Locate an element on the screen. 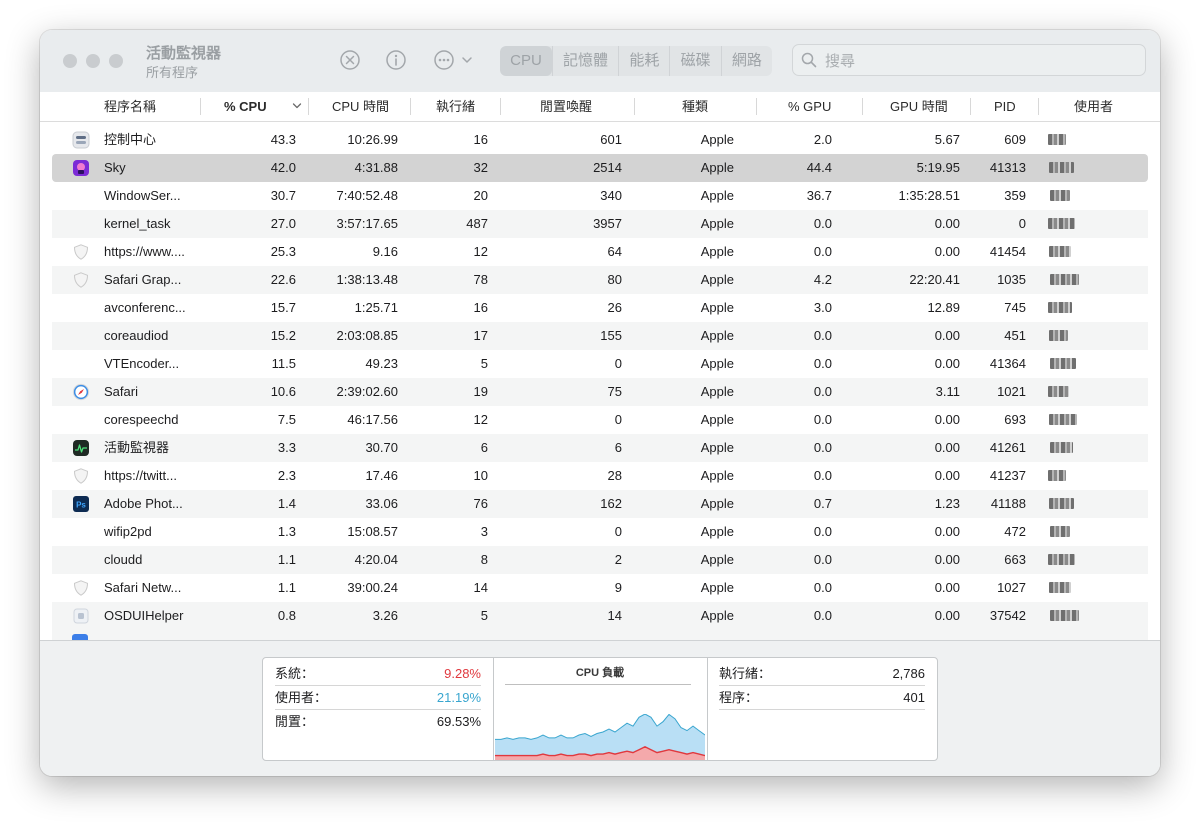 This screenshot has height=826, width=1200. idle-usage-label: 閒置： is located at coordinates (295, 721).